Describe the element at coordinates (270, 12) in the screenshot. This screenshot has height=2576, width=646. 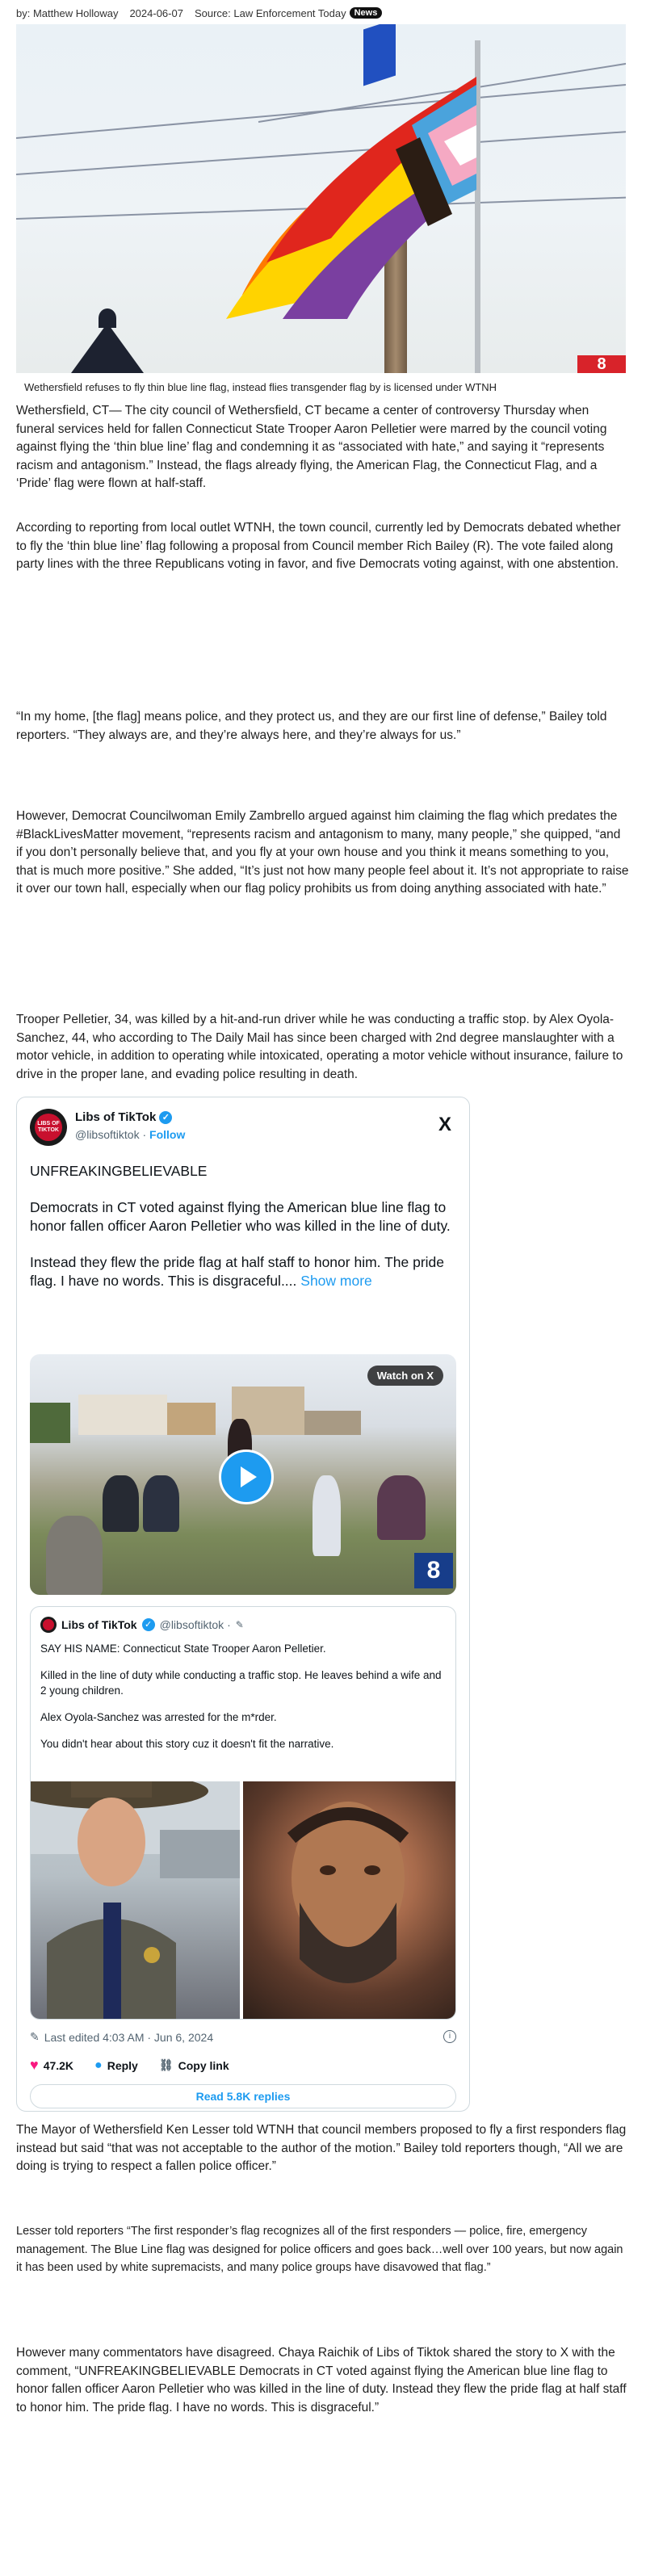
I see `source: Source: Law Enforcement Today` at that location.